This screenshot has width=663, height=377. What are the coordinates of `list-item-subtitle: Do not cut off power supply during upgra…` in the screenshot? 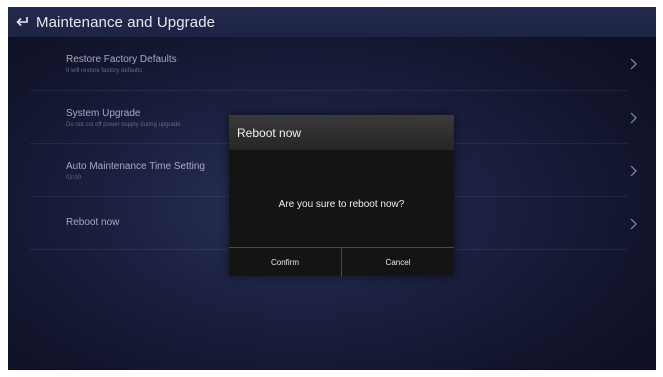 It's located at (123, 125).